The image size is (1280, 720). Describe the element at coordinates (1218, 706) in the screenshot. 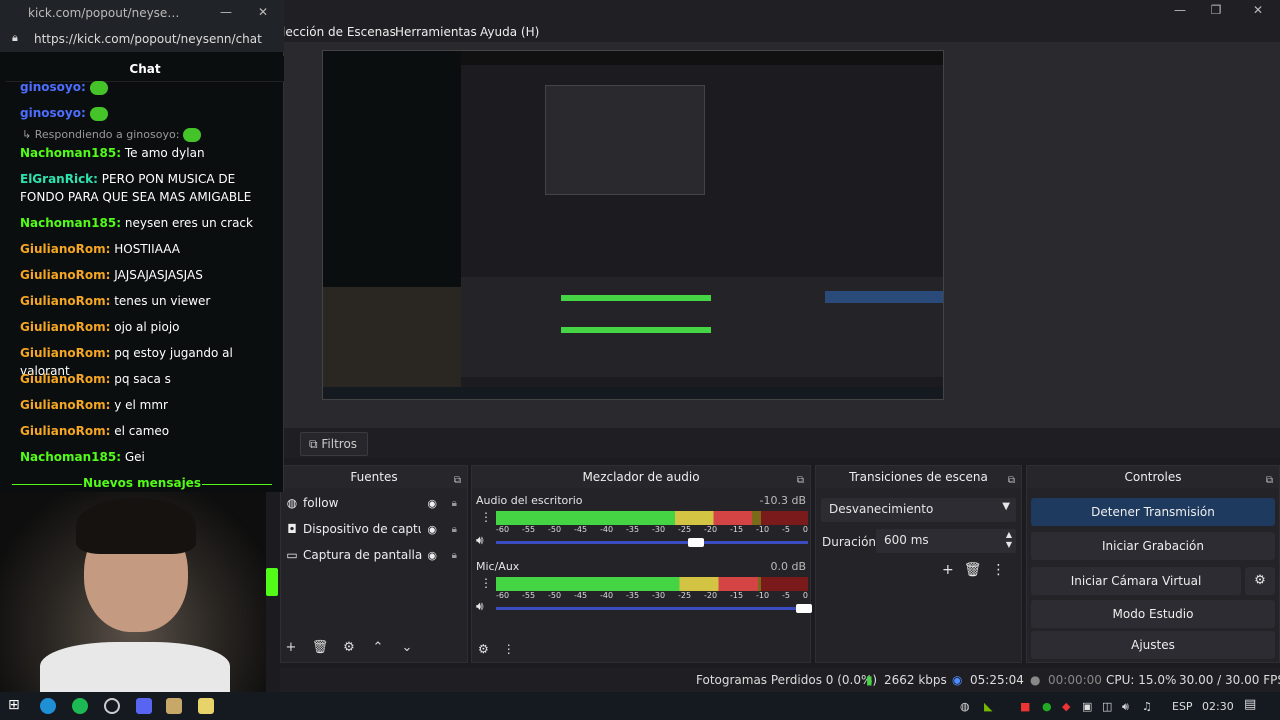

I see `clock: 02:30` at that location.